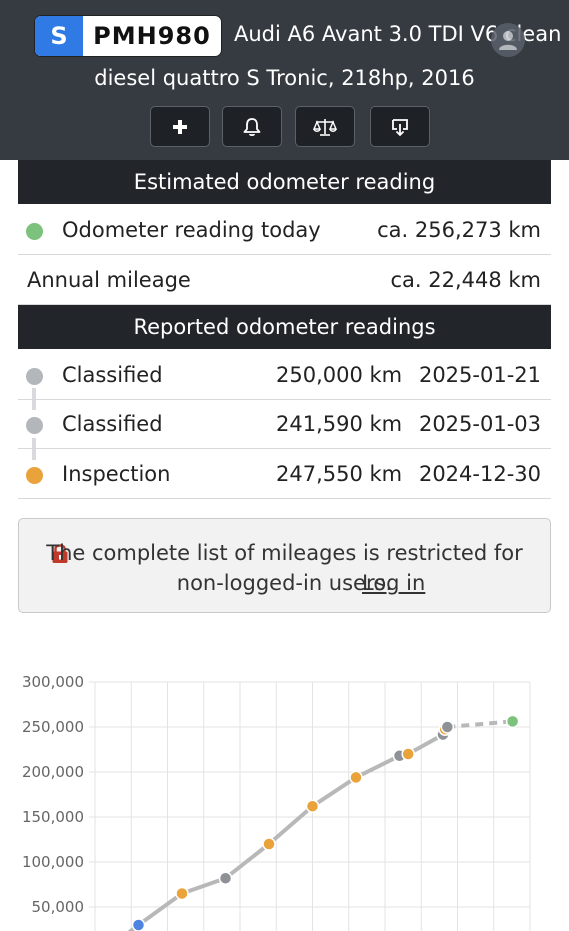 The height and width of the screenshot is (931, 569). What do you see at coordinates (58, 907) in the screenshot?
I see `y-tick-label: 50,000` at bounding box center [58, 907].